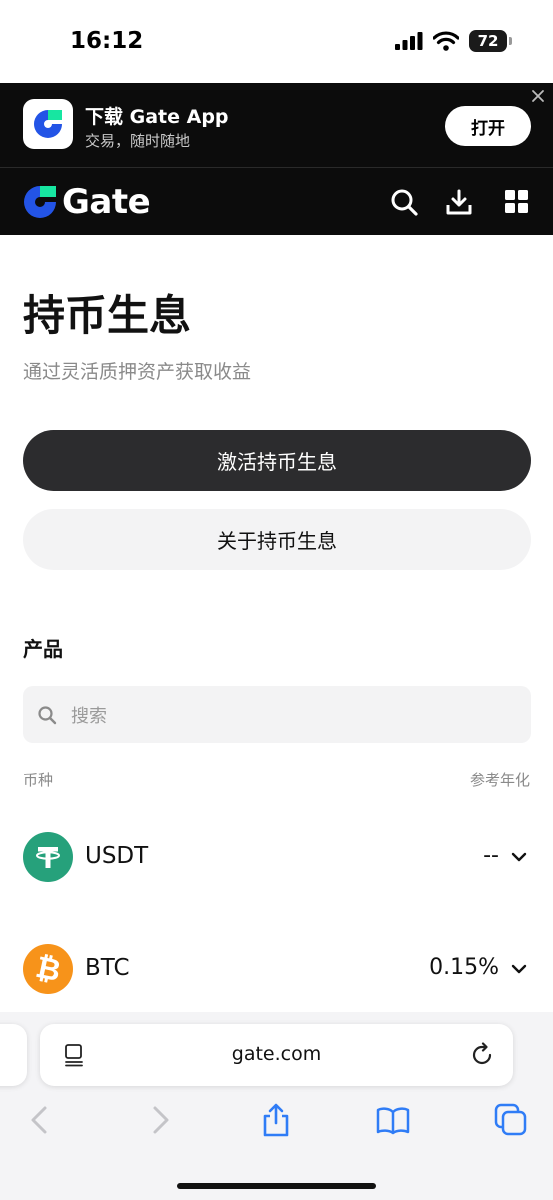 The image size is (553, 1200). Describe the element at coordinates (40, 1120) in the screenshot. I see `back-icon` at that location.